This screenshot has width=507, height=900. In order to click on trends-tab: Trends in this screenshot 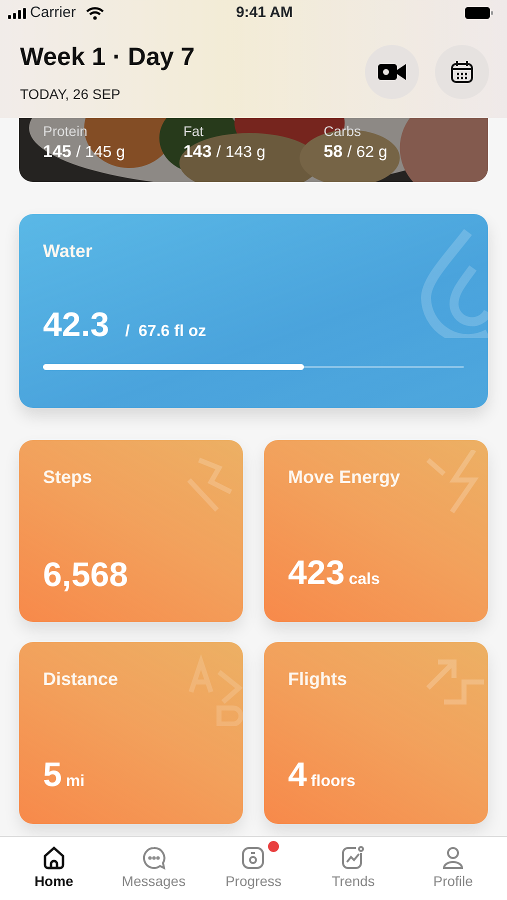, I will do `click(353, 868)`.